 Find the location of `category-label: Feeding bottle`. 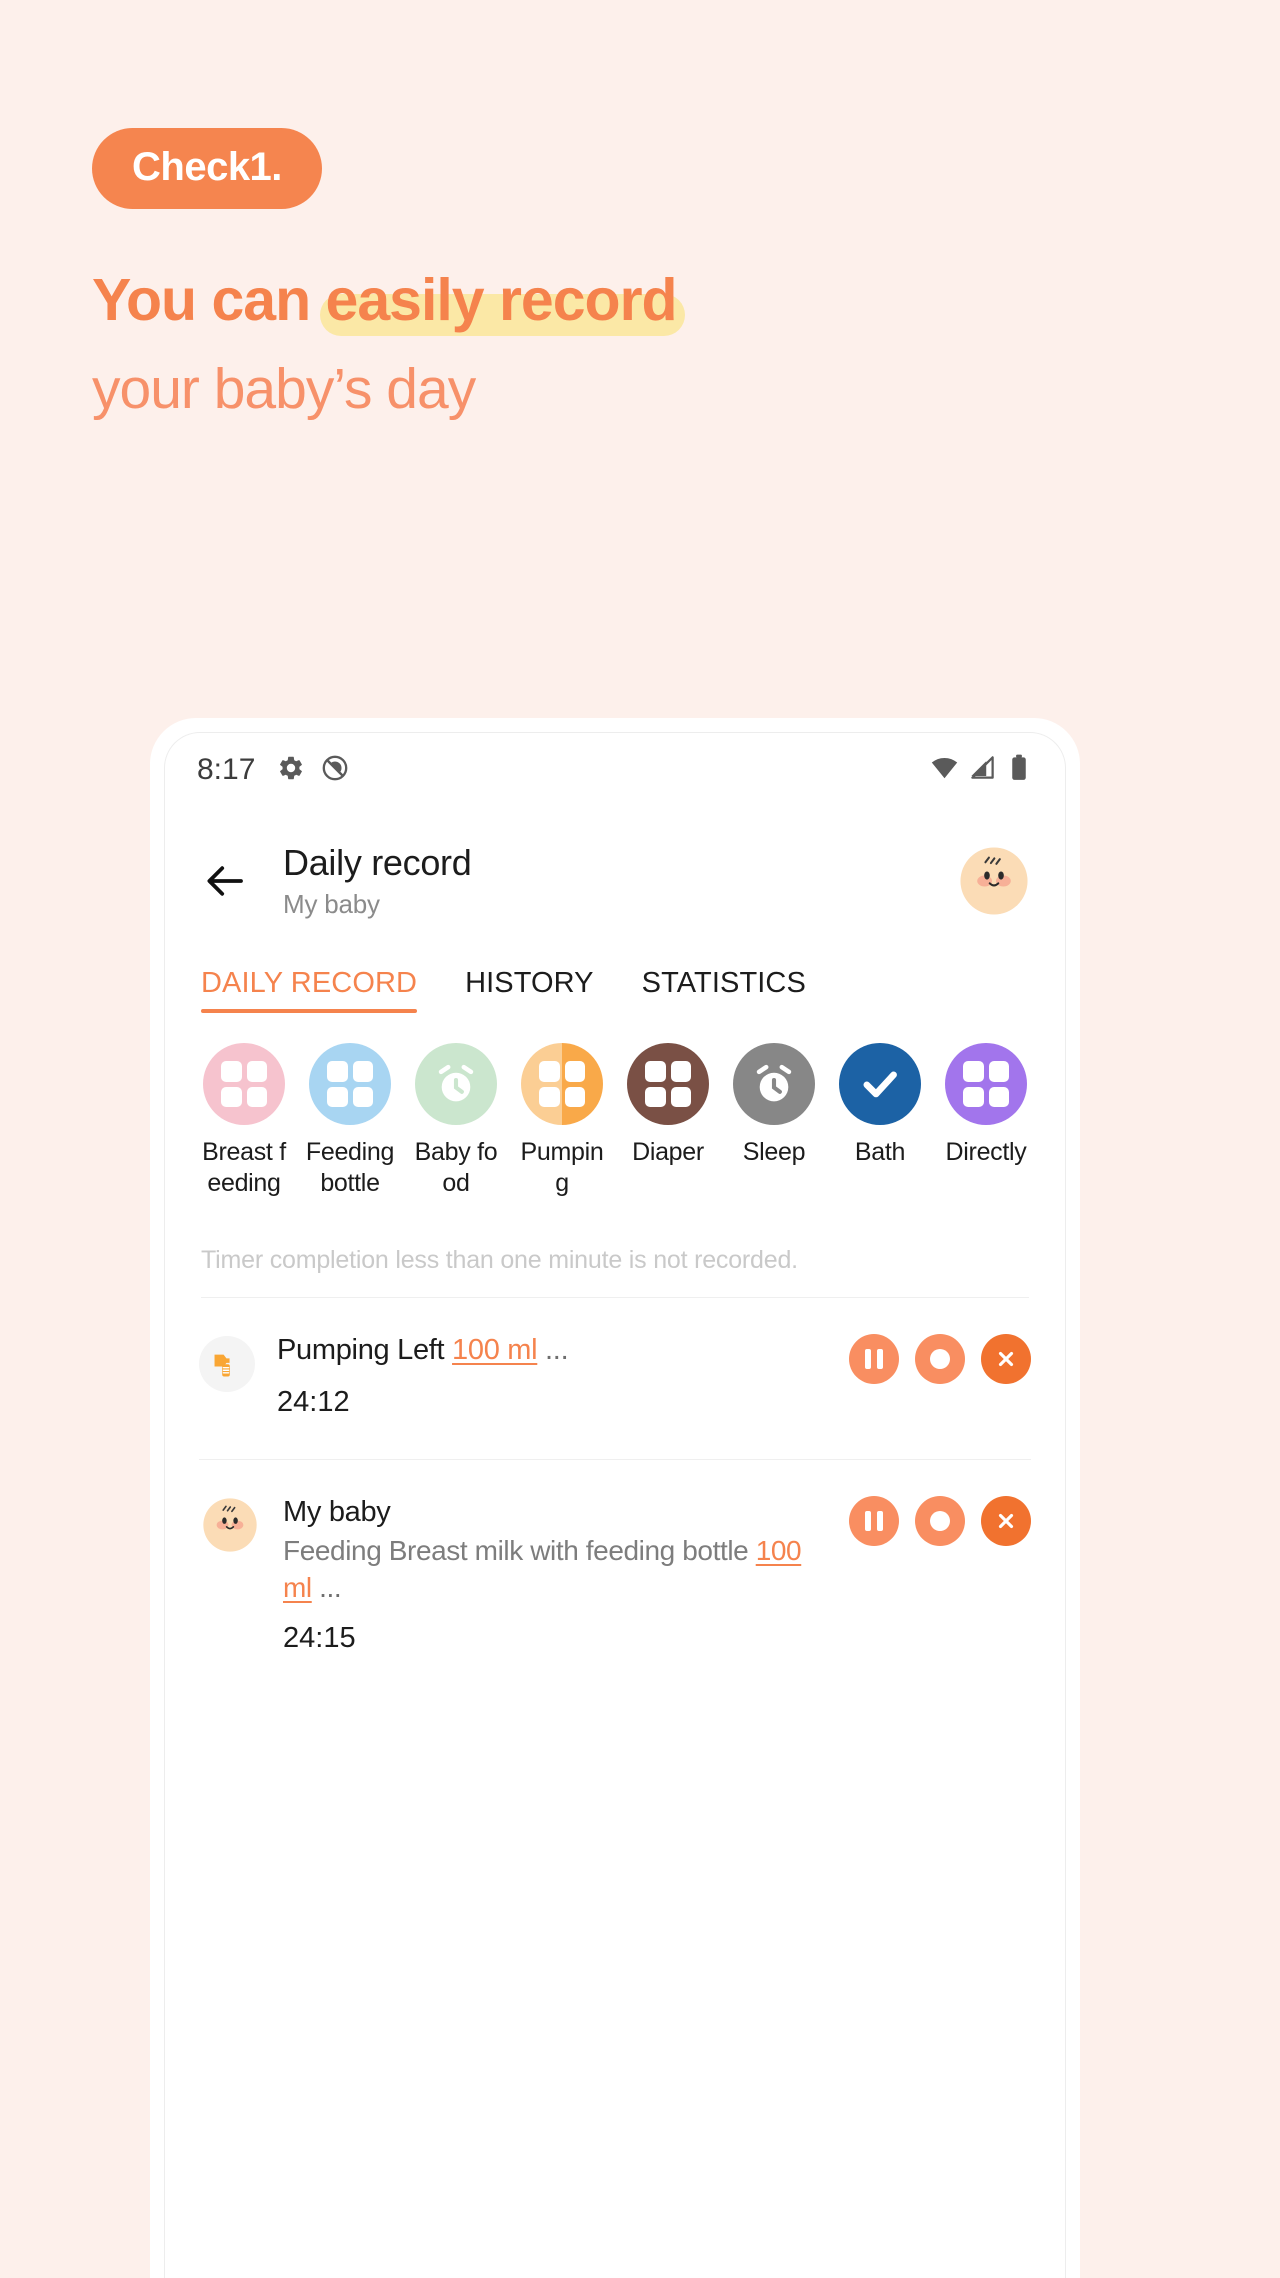

category-label: Feeding bottle is located at coordinates (350, 1167).